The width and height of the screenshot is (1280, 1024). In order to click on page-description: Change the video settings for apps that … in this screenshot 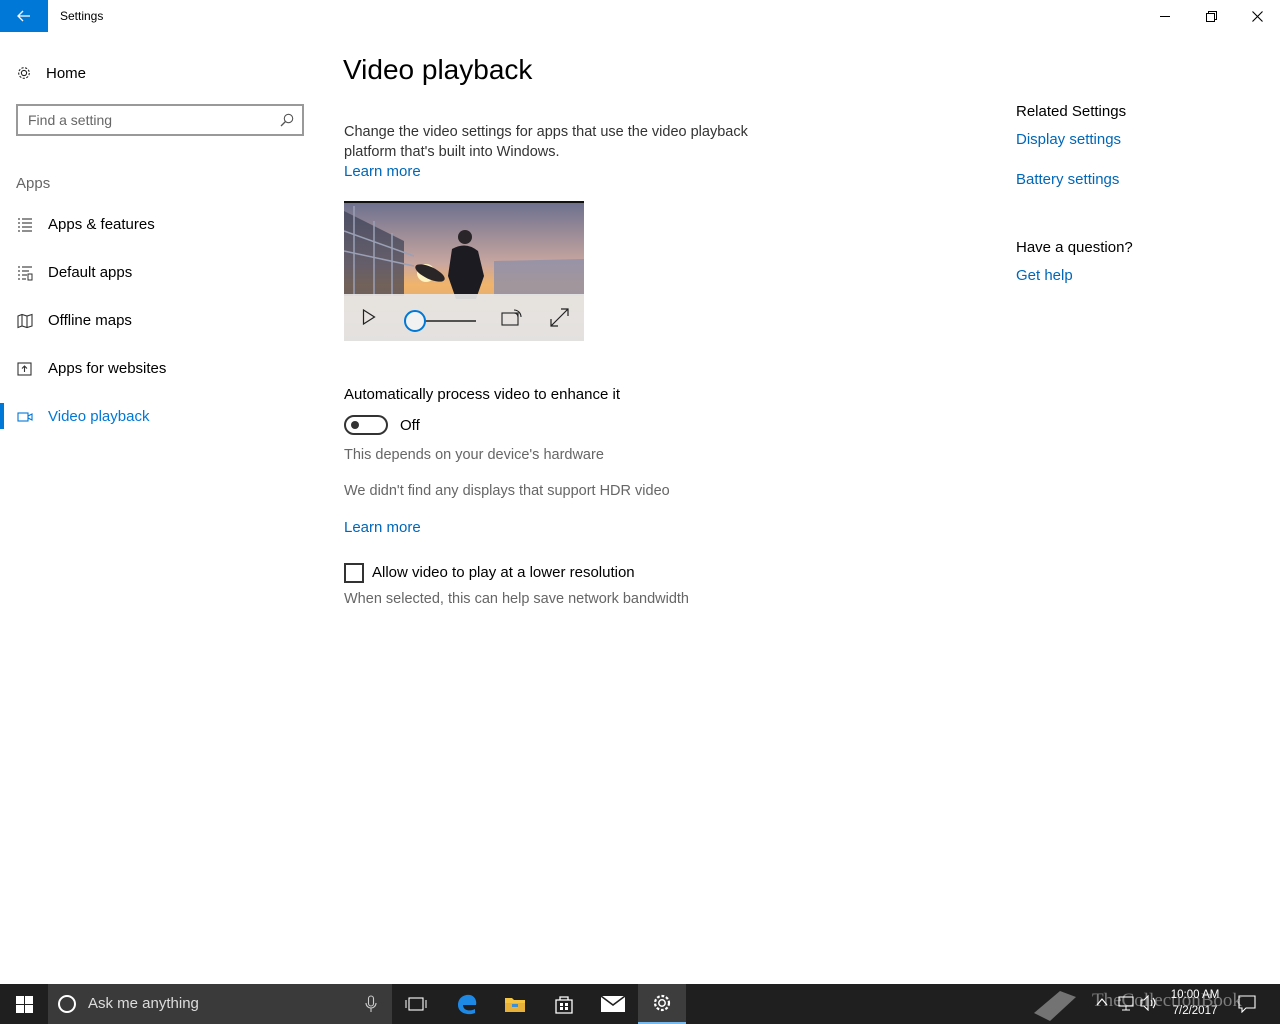, I will do `click(564, 152)`.